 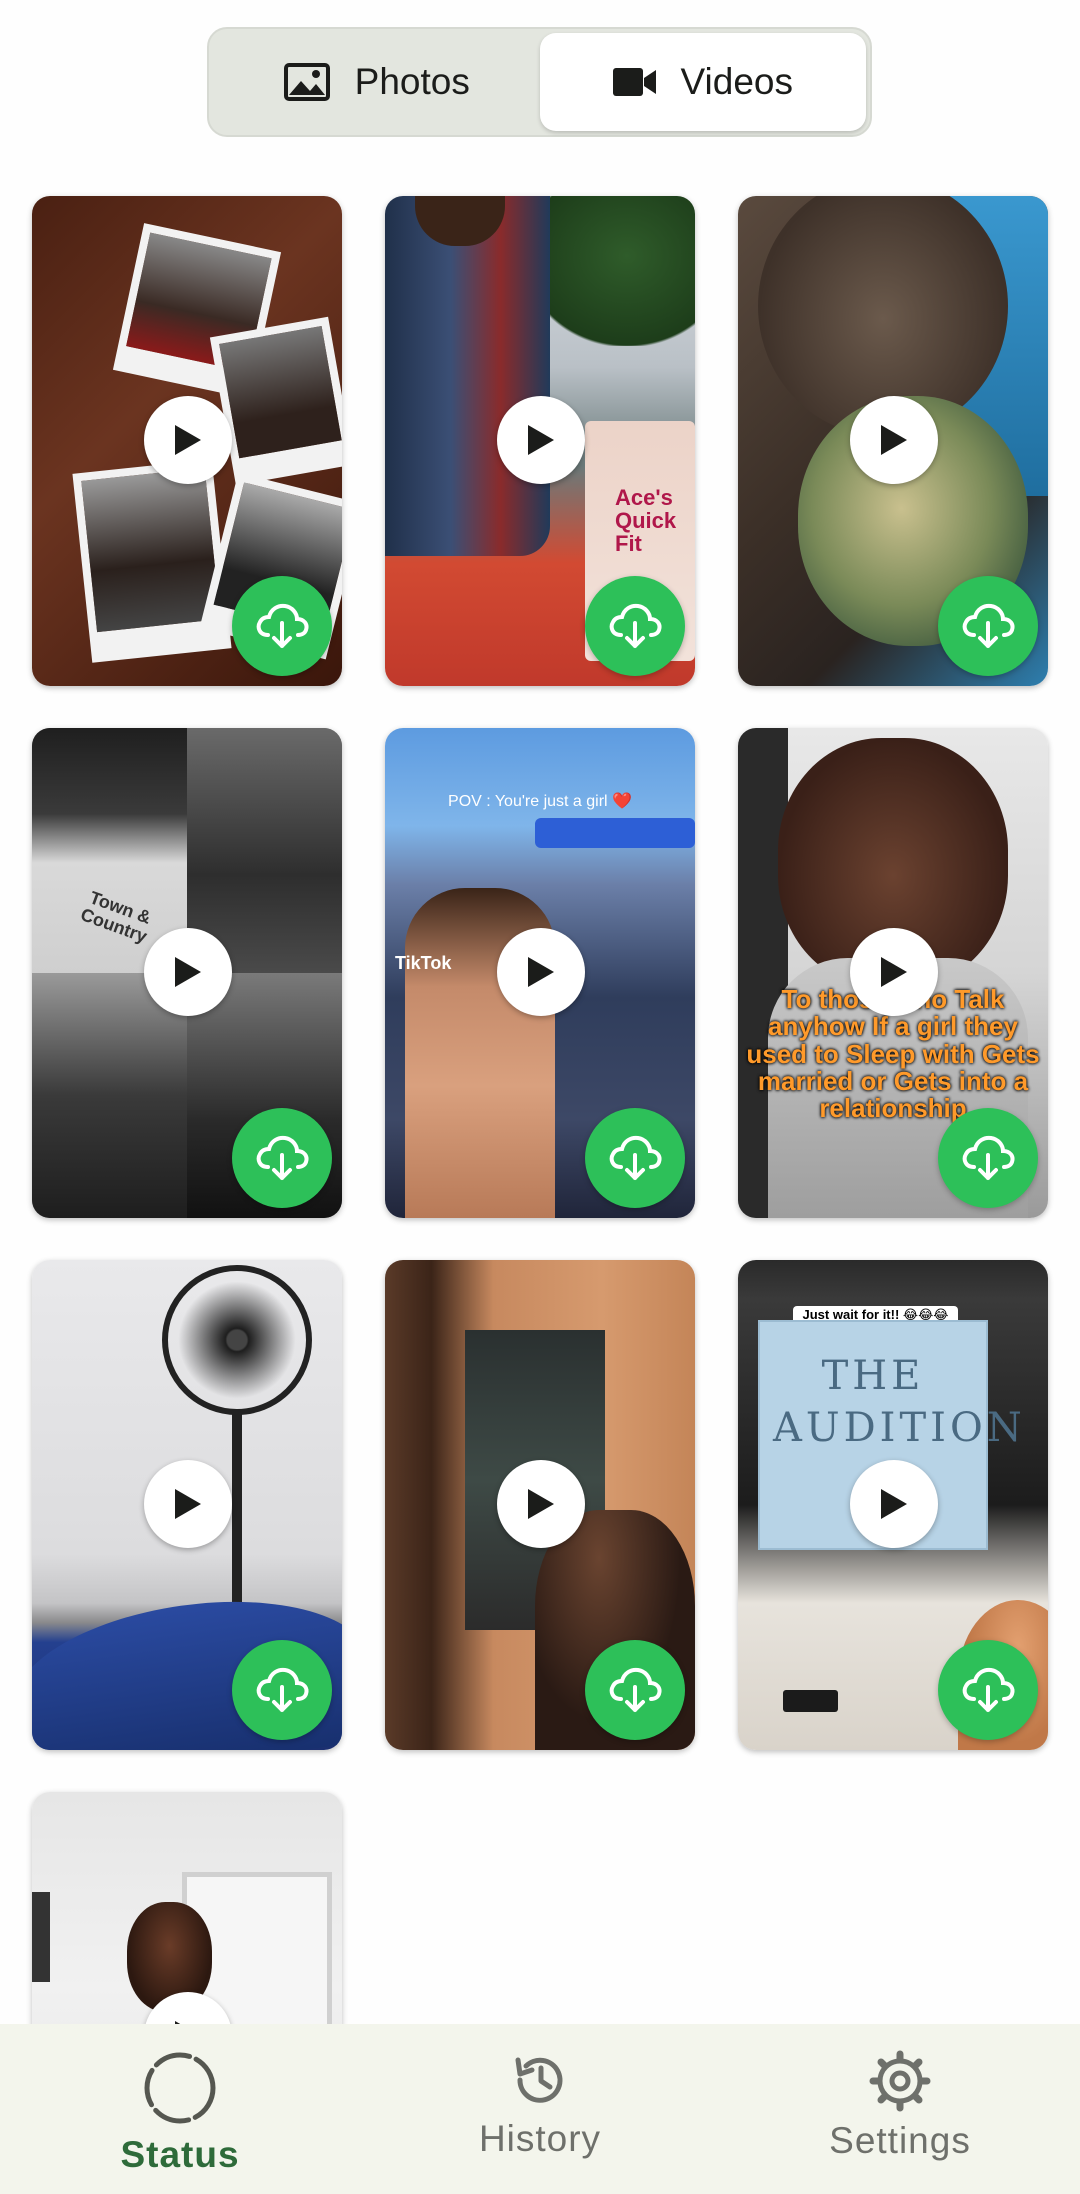 What do you see at coordinates (736, 81) in the screenshot?
I see `videos-tab-label: Videos` at bounding box center [736, 81].